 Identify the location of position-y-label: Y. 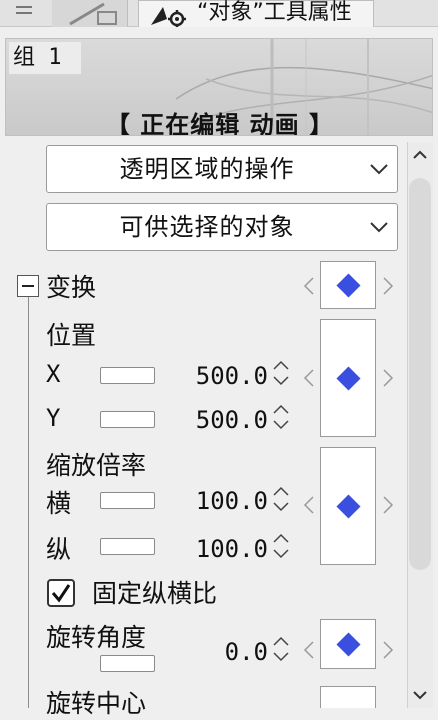
(53, 418).